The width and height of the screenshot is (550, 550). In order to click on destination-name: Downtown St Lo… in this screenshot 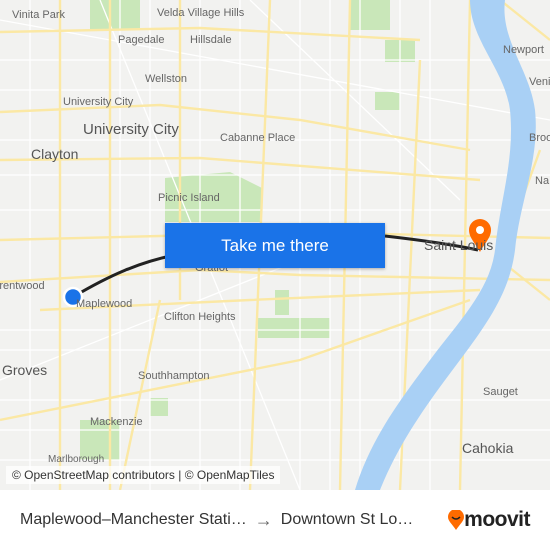, I will do `click(347, 519)`.